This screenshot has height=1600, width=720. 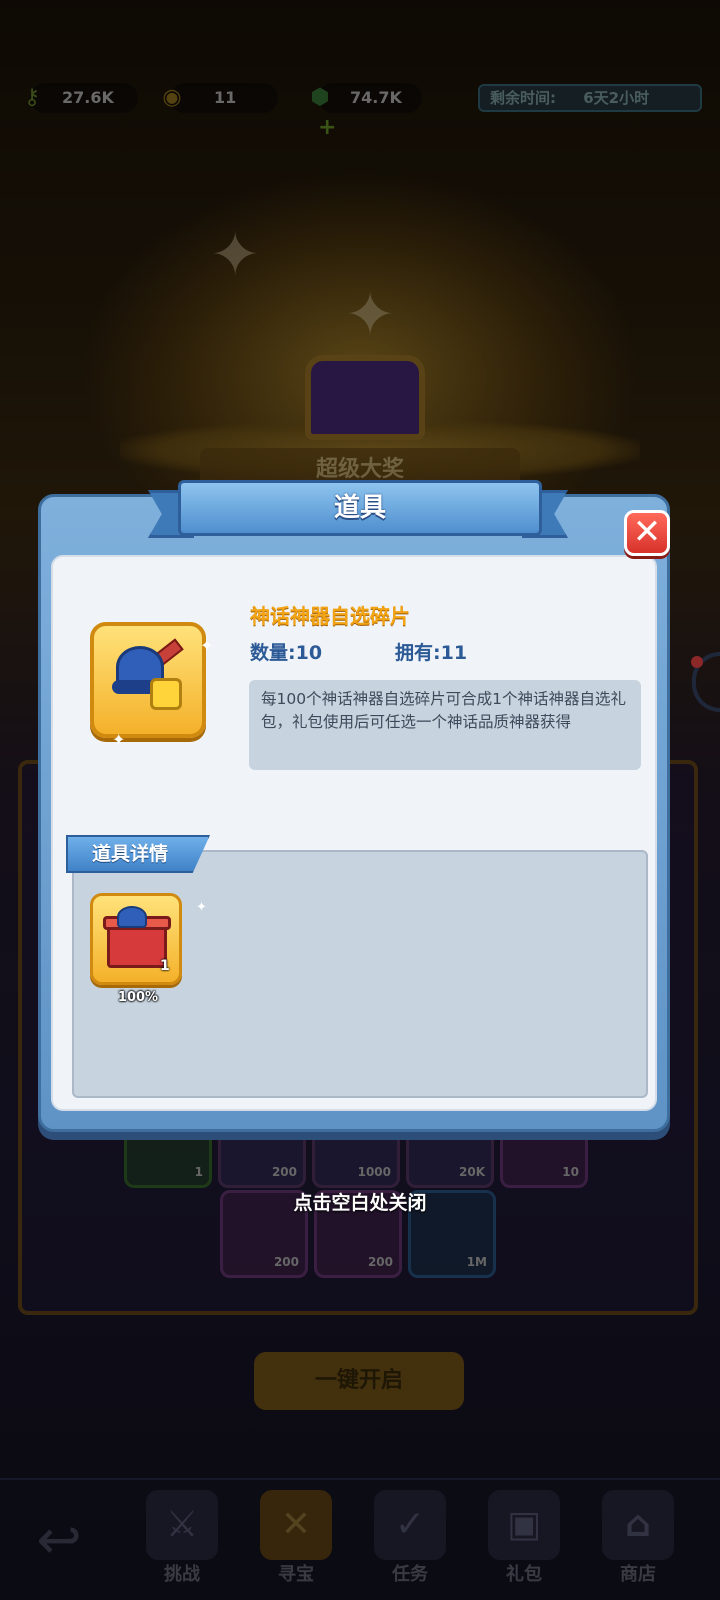 What do you see at coordinates (148, 680) in the screenshot?
I see `artifact-fragment-icon` at bounding box center [148, 680].